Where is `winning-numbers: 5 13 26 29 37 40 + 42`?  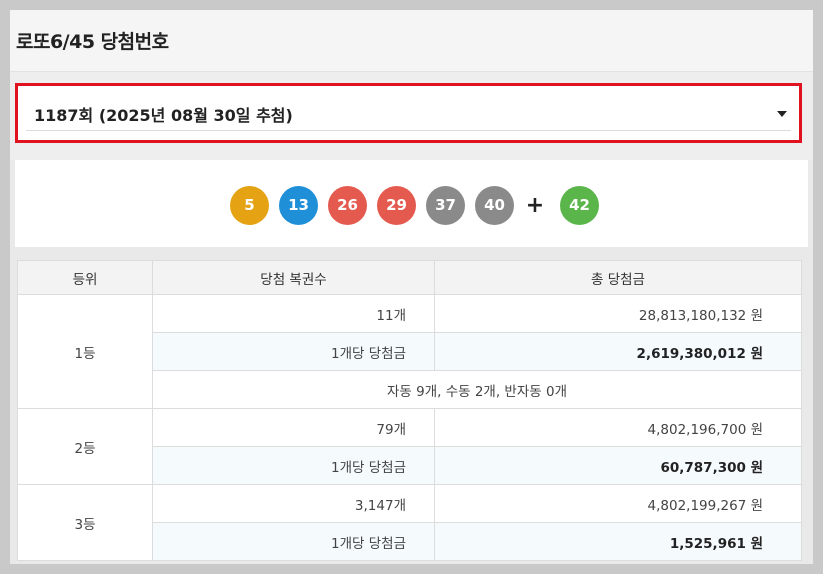
winning-numbers: 5 13 26 29 37 40 + 42 is located at coordinates (411, 203).